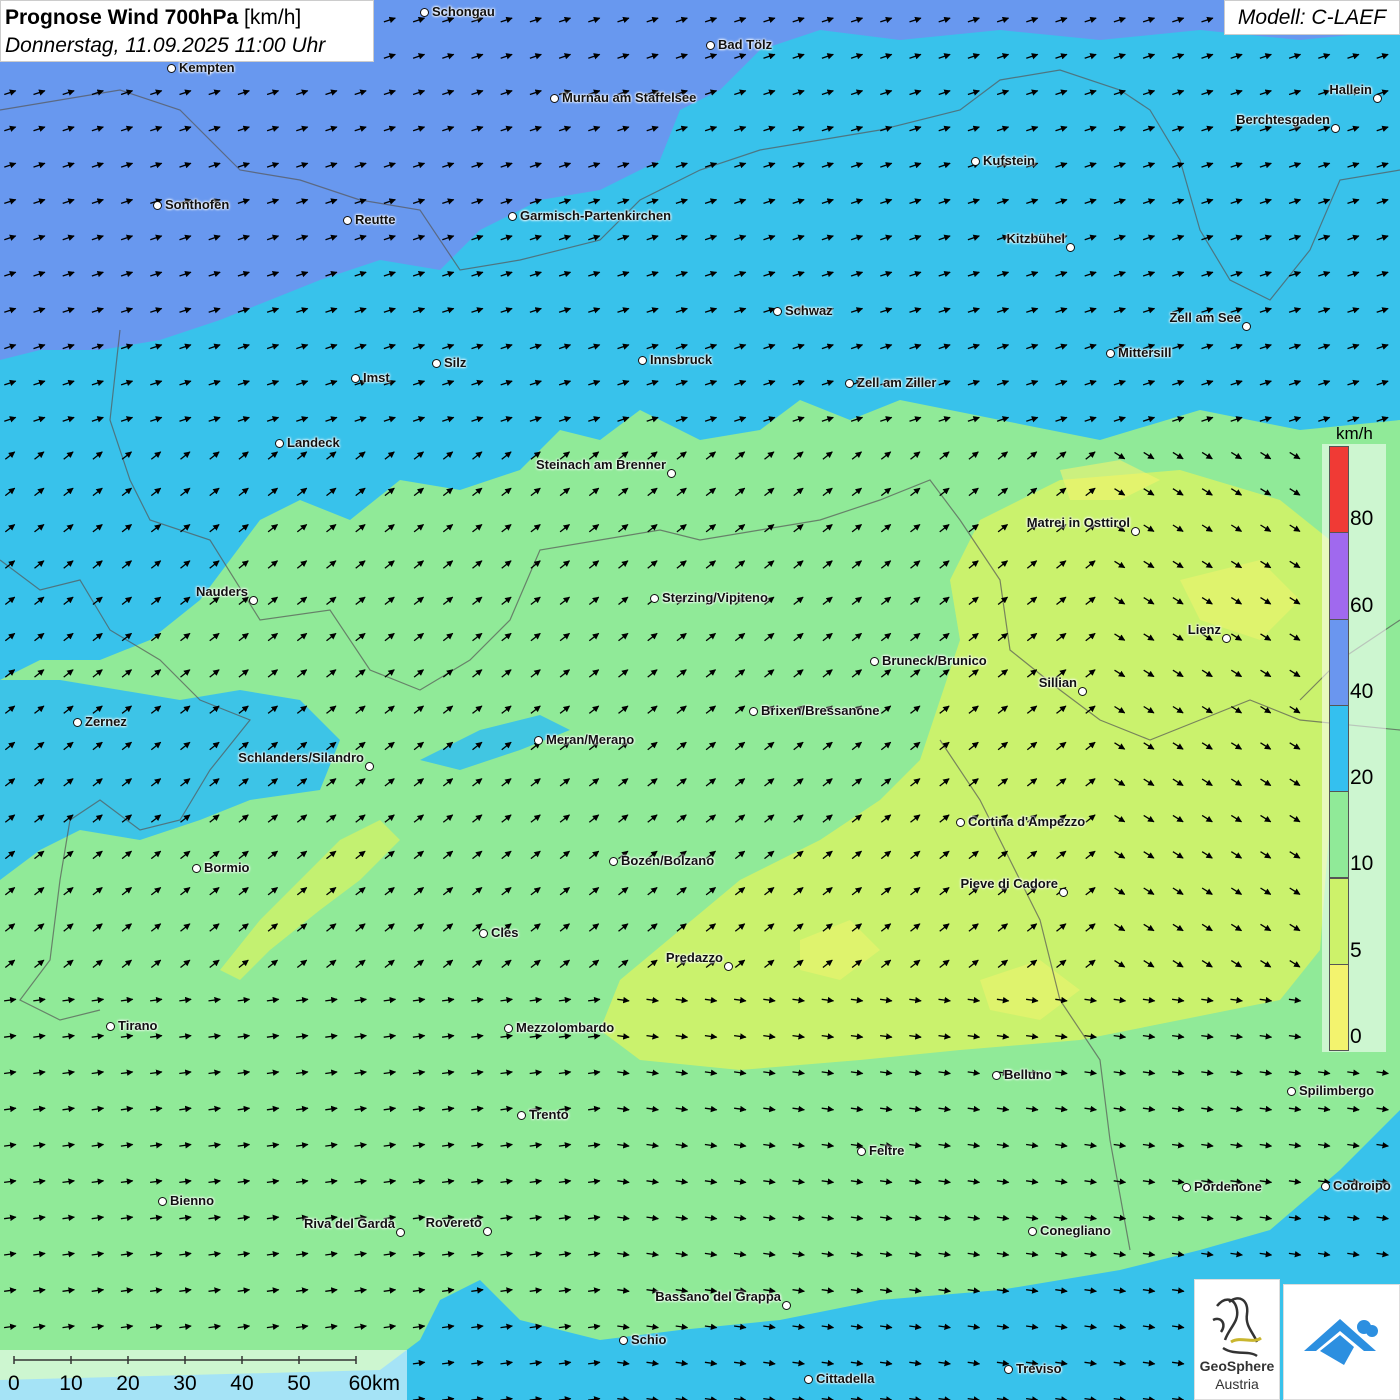 This screenshot has width=1400, height=1400. Describe the element at coordinates (138, 1025) in the screenshot. I see `city-label: Tirano` at that location.